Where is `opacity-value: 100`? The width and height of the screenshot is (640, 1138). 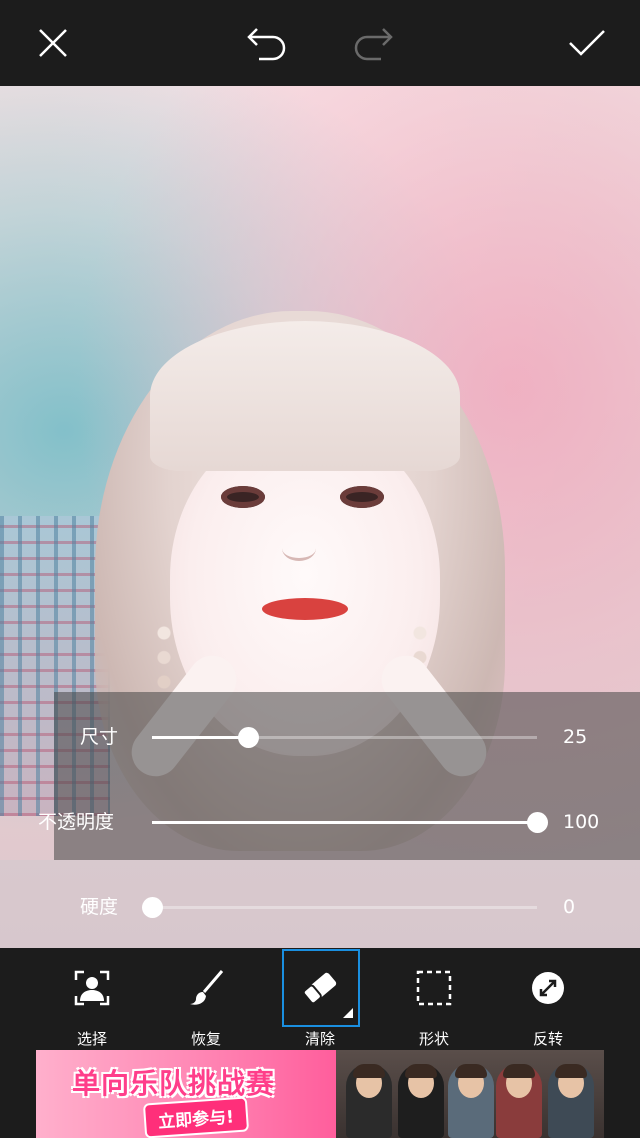
opacity-value: 100 is located at coordinates (581, 822).